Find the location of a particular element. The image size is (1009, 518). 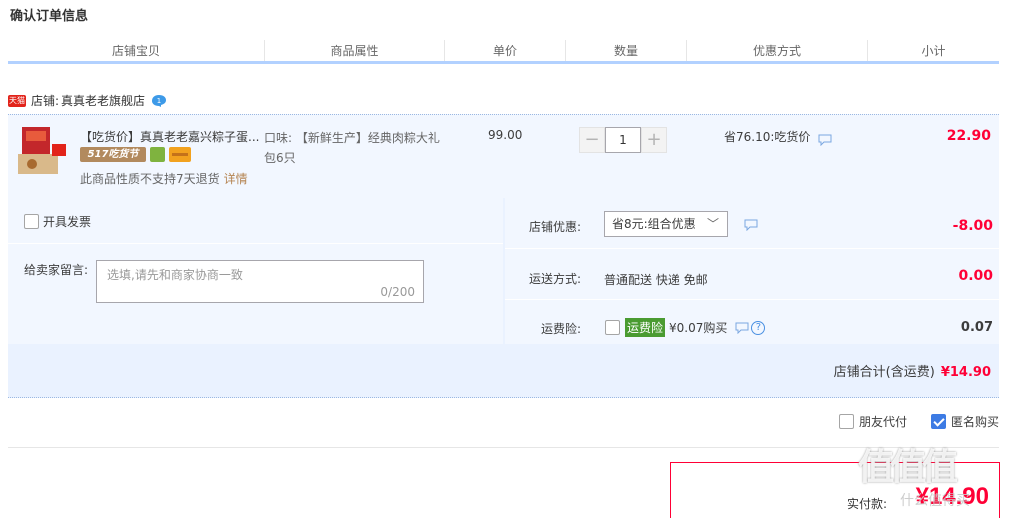

buyer-options-pane: 开具发票 给卖家留言: 选填,请先和商家协商一致 0/200 is located at coordinates (255, 271).